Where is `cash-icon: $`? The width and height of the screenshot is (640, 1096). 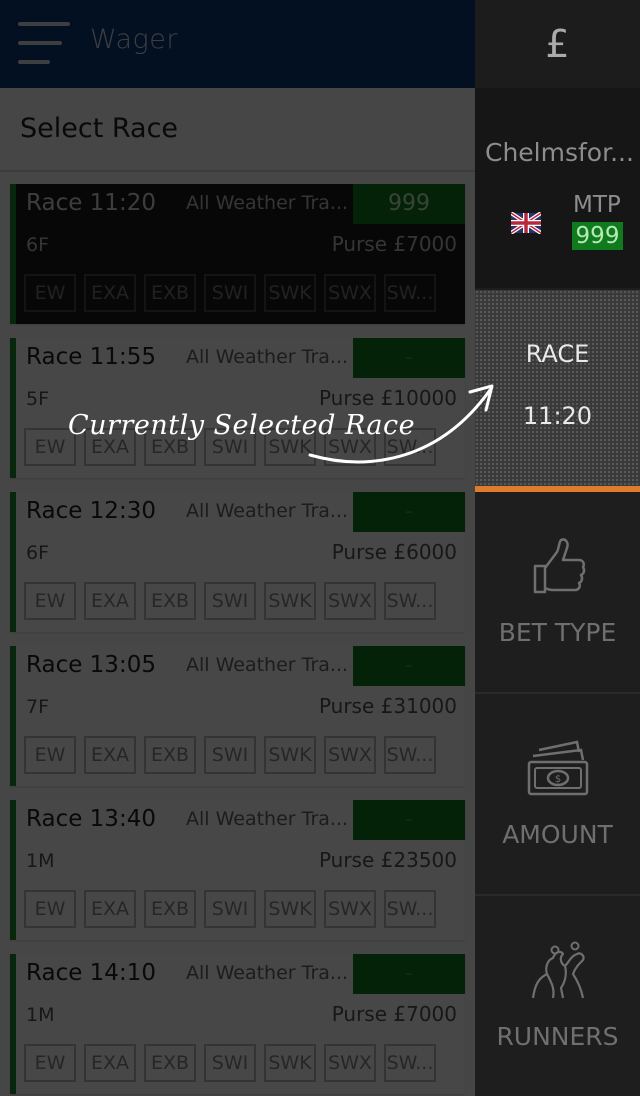 cash-icon: $ is located at coordinates (558, 768).